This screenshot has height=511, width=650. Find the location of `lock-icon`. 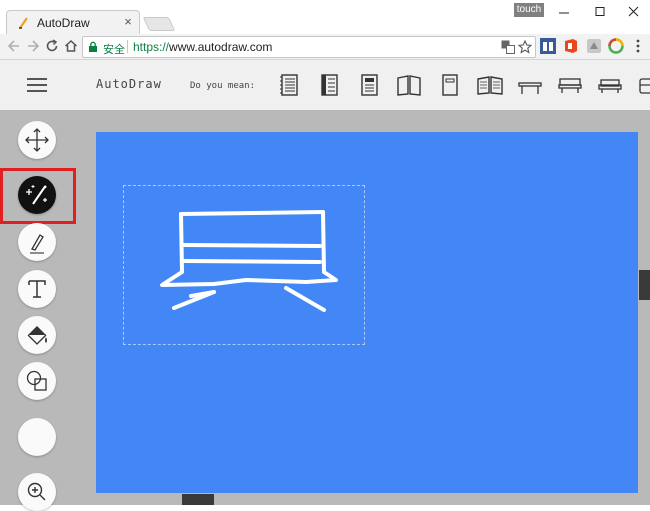

lock-icon is located at coordinates (93, 46).